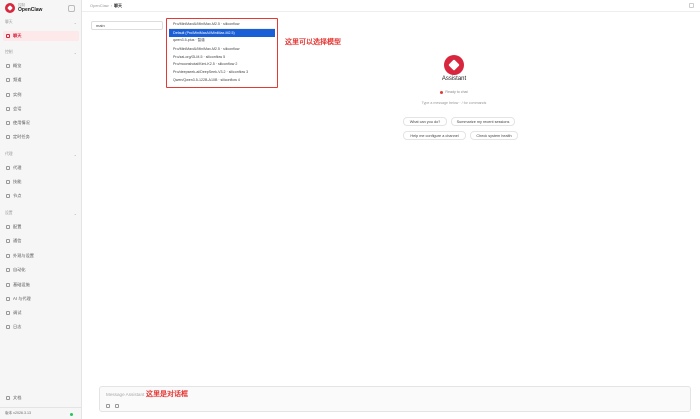 The width and height of the screenshot is (700, 419). Describe the element at coordinates (41, 109) in the screenshot. I see `sidebar-item-sessions: 会话` at that location.